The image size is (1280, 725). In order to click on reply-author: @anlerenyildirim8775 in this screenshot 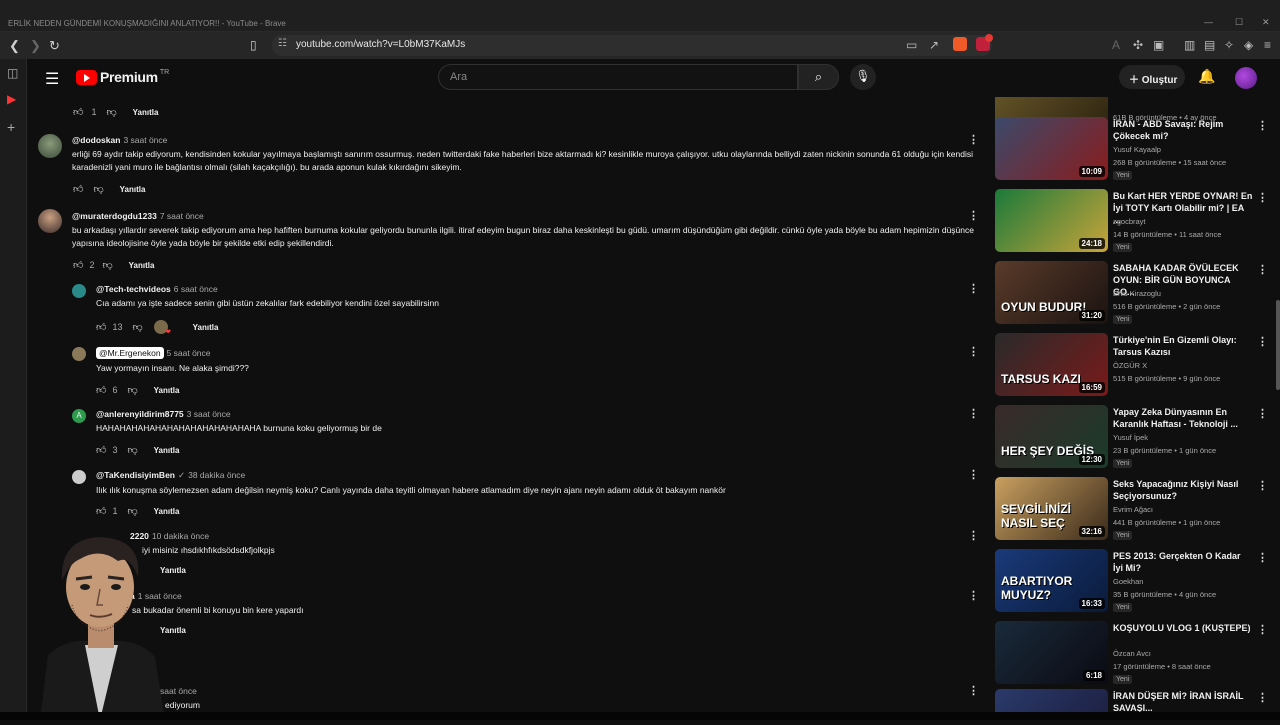, I will do `click(140, 414)`.